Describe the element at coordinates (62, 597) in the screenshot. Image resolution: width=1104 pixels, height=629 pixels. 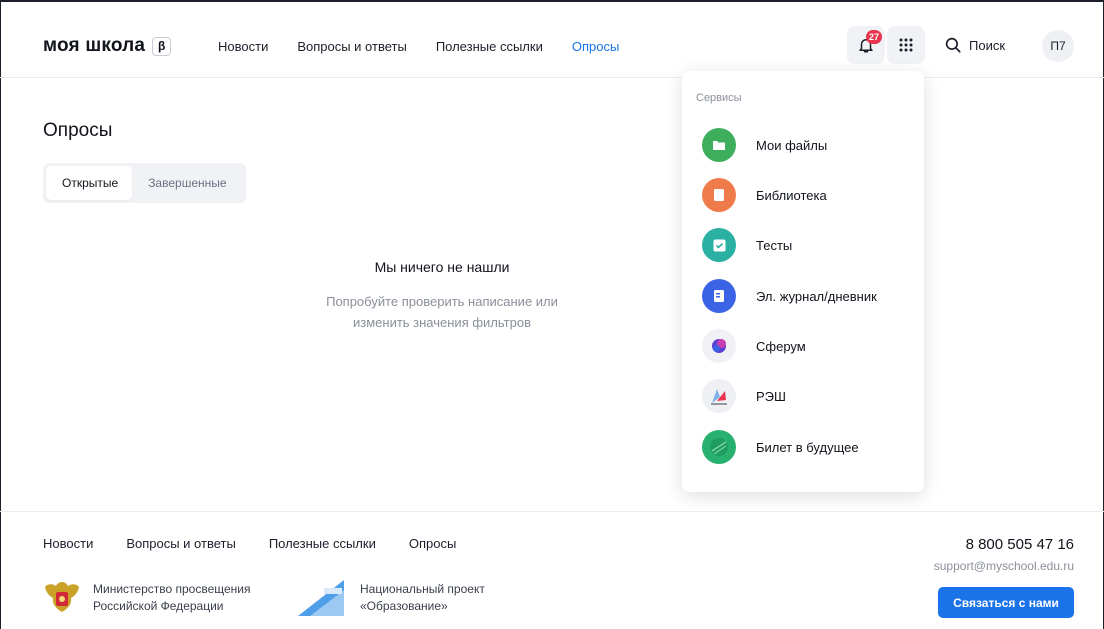
I see `russian-emblem-icon` at that location.